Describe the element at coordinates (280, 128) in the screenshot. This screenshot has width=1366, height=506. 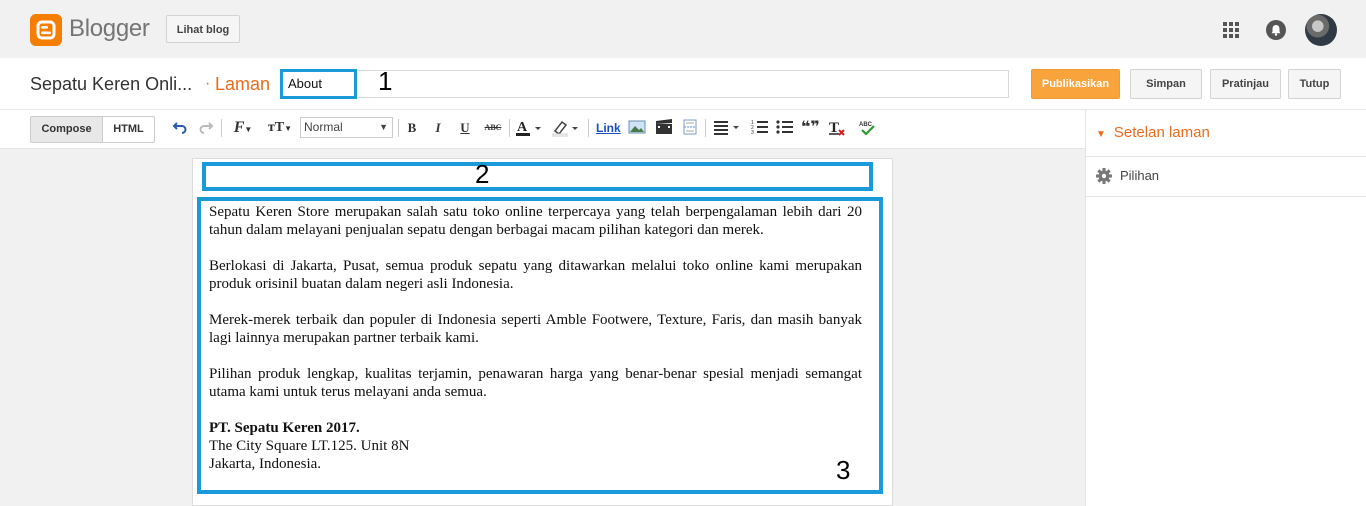
I see `font-size-icon: тT▼` at that location.